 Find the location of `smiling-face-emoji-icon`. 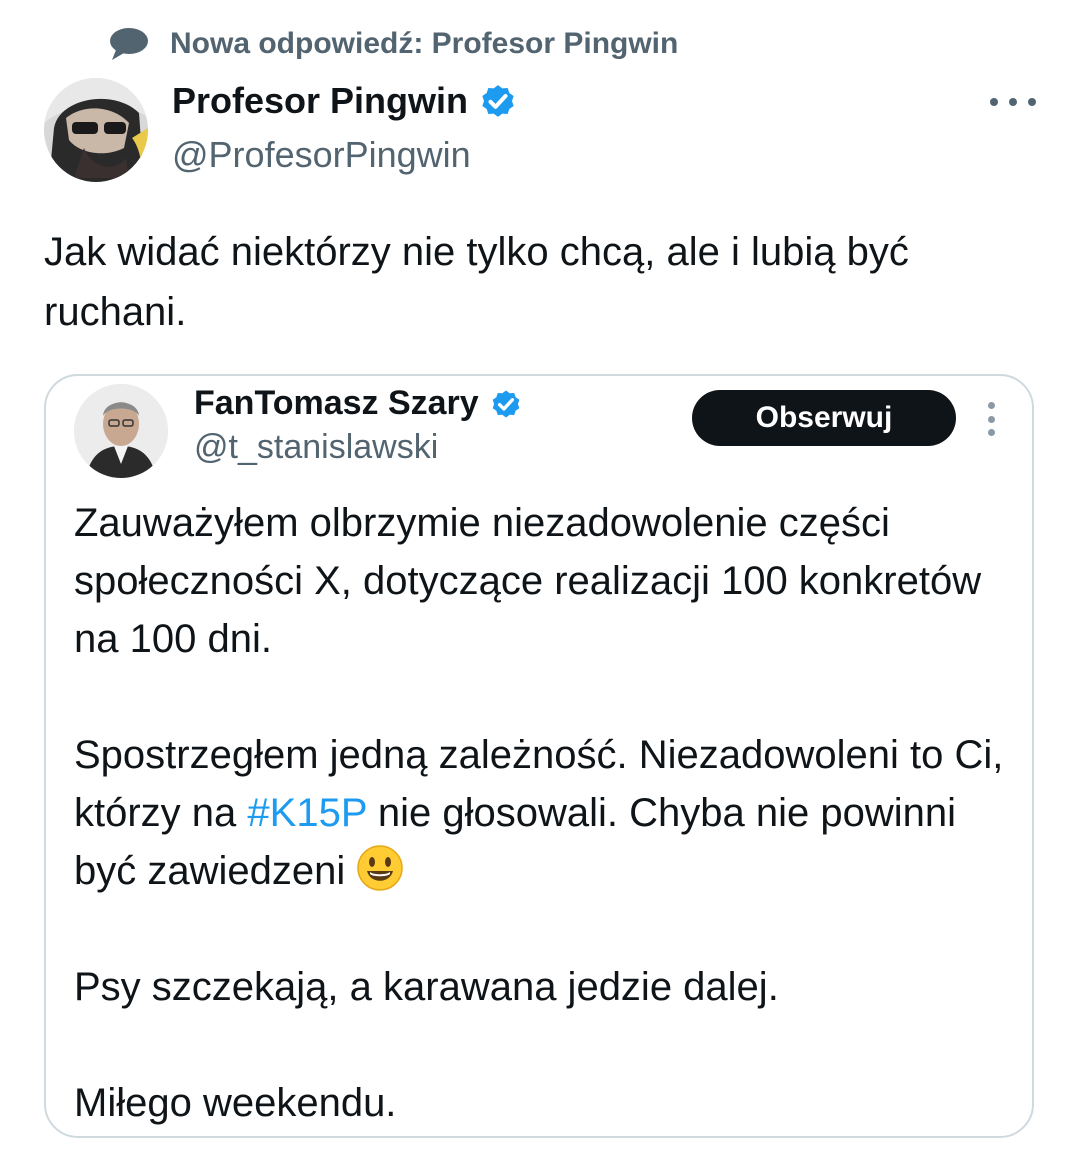

smiling-face-emoji-icon is located at coordinates (380, 868).